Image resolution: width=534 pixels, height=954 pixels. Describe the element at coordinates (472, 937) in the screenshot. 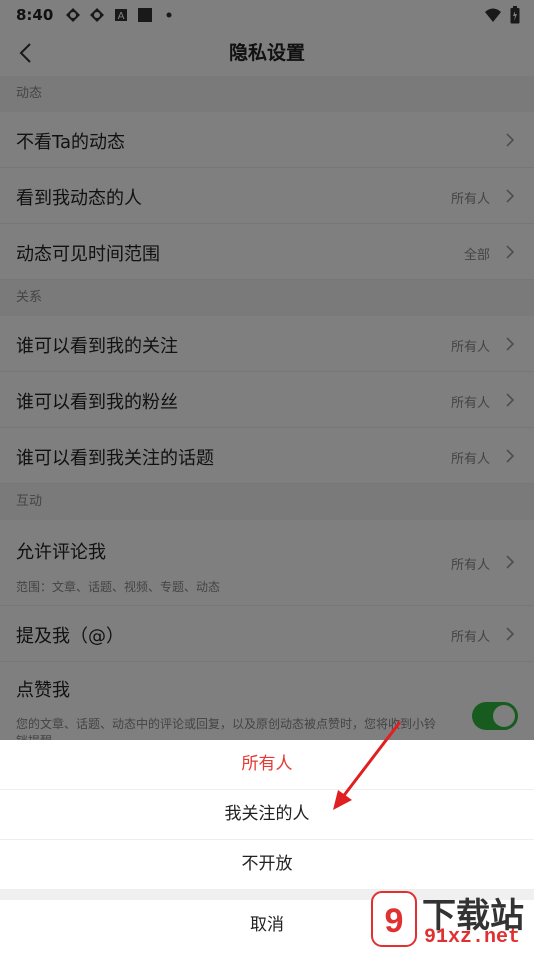

I see `watermark-domain: 91xz.net` at that location.